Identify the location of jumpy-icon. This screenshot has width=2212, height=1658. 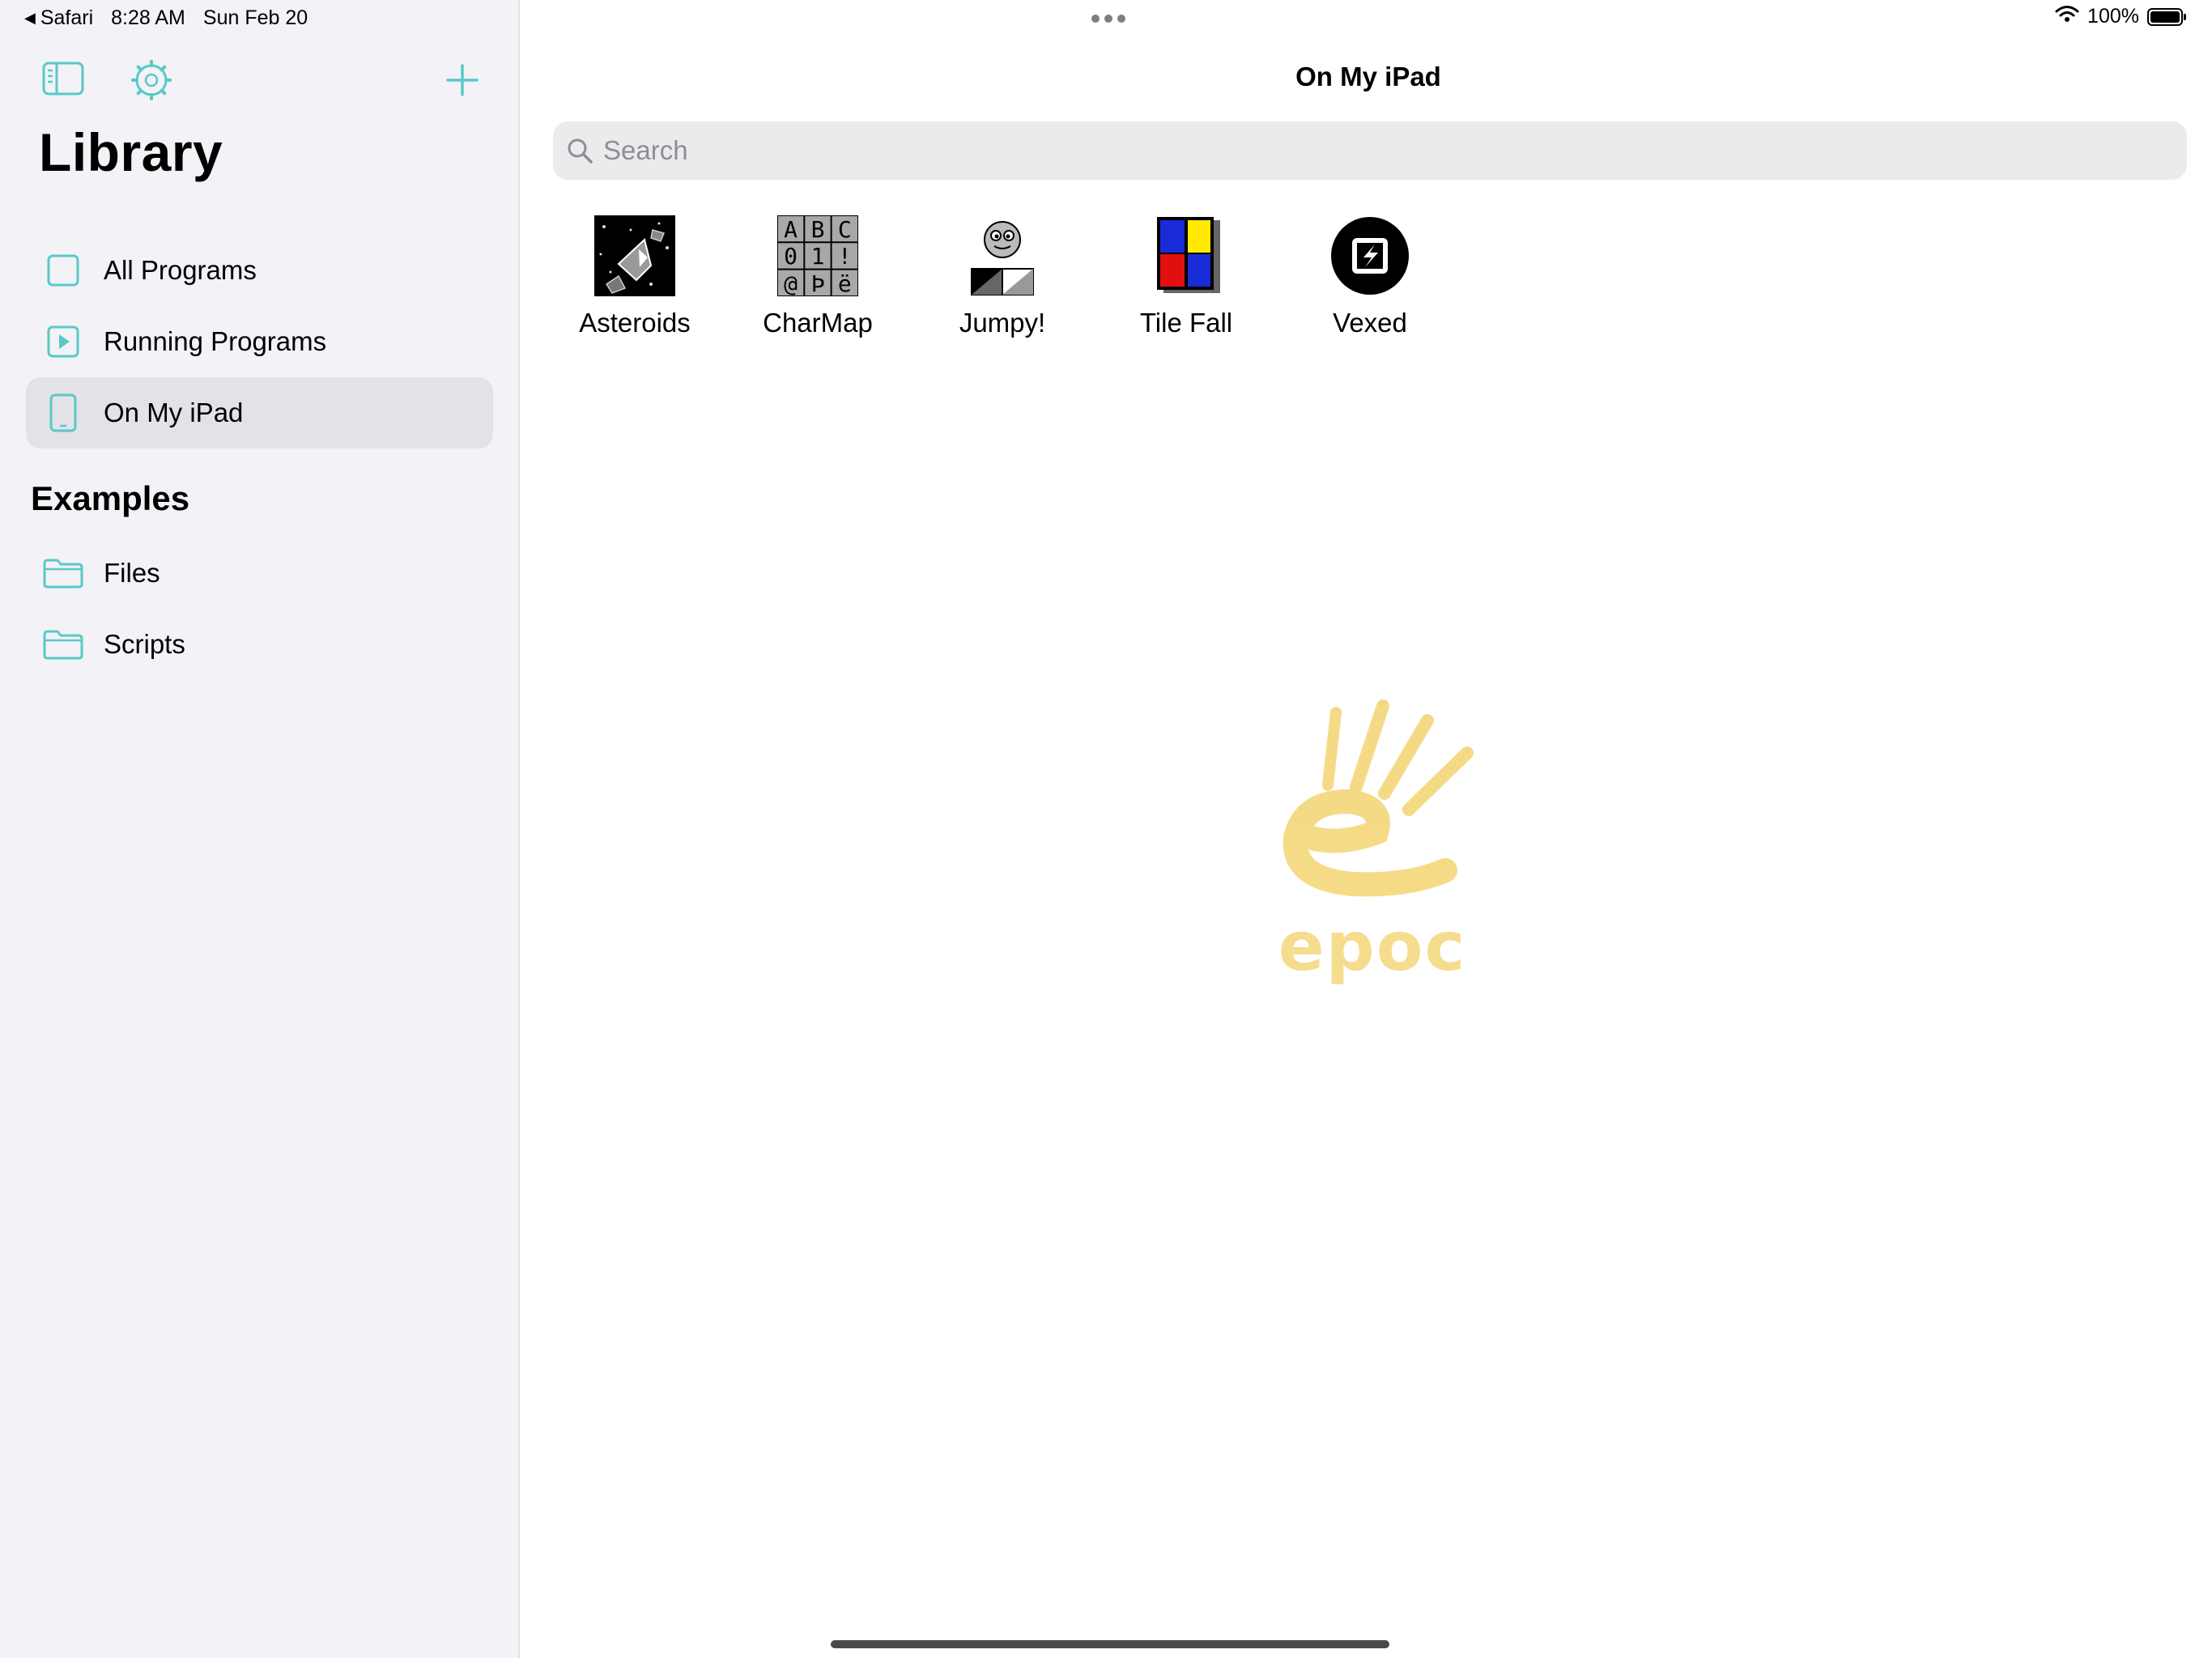
(1003, 255).